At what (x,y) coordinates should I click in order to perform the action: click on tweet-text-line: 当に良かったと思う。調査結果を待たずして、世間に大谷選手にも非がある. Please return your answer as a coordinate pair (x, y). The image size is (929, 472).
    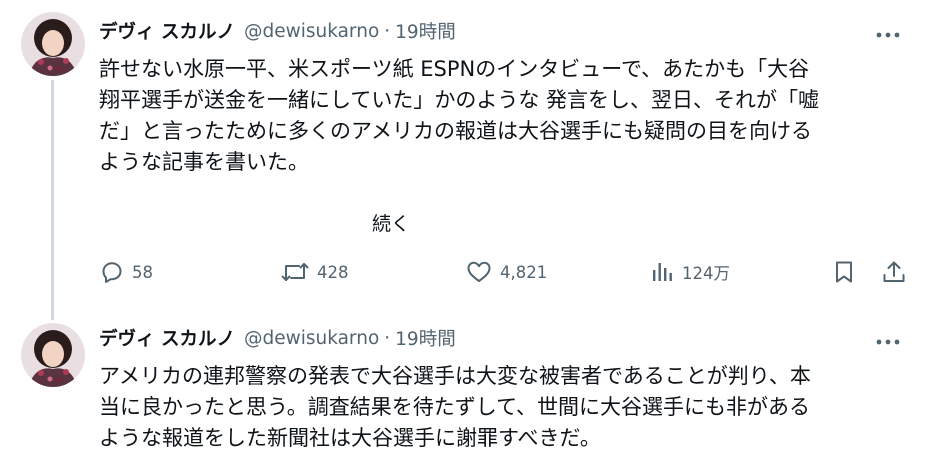
    Looking at the image, I should click on (455, 407).